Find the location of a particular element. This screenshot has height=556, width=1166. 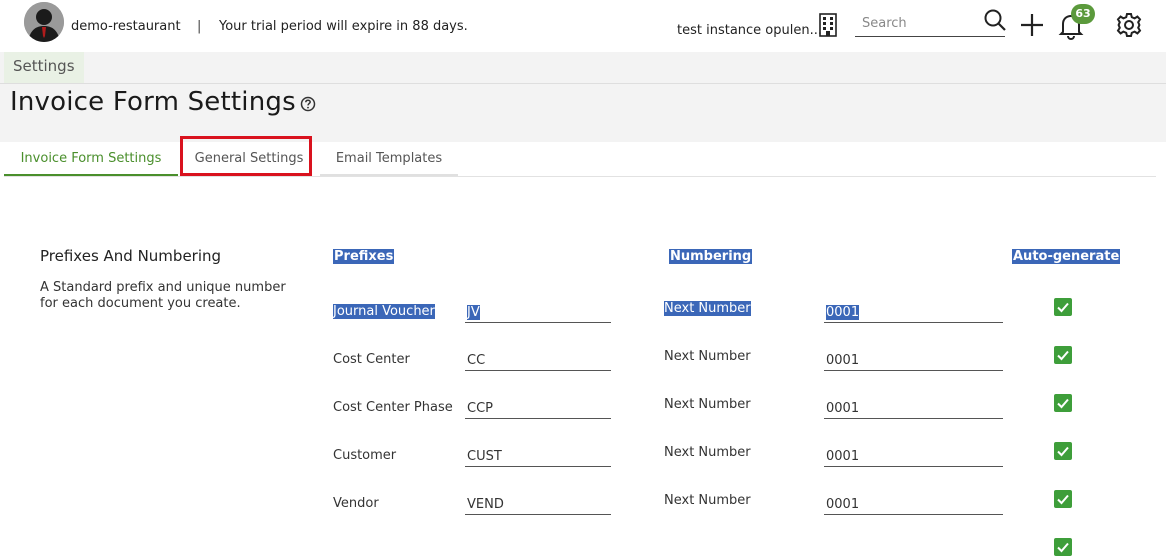

page-header: Invoice Form Settings is located at coordinates (583, 113).